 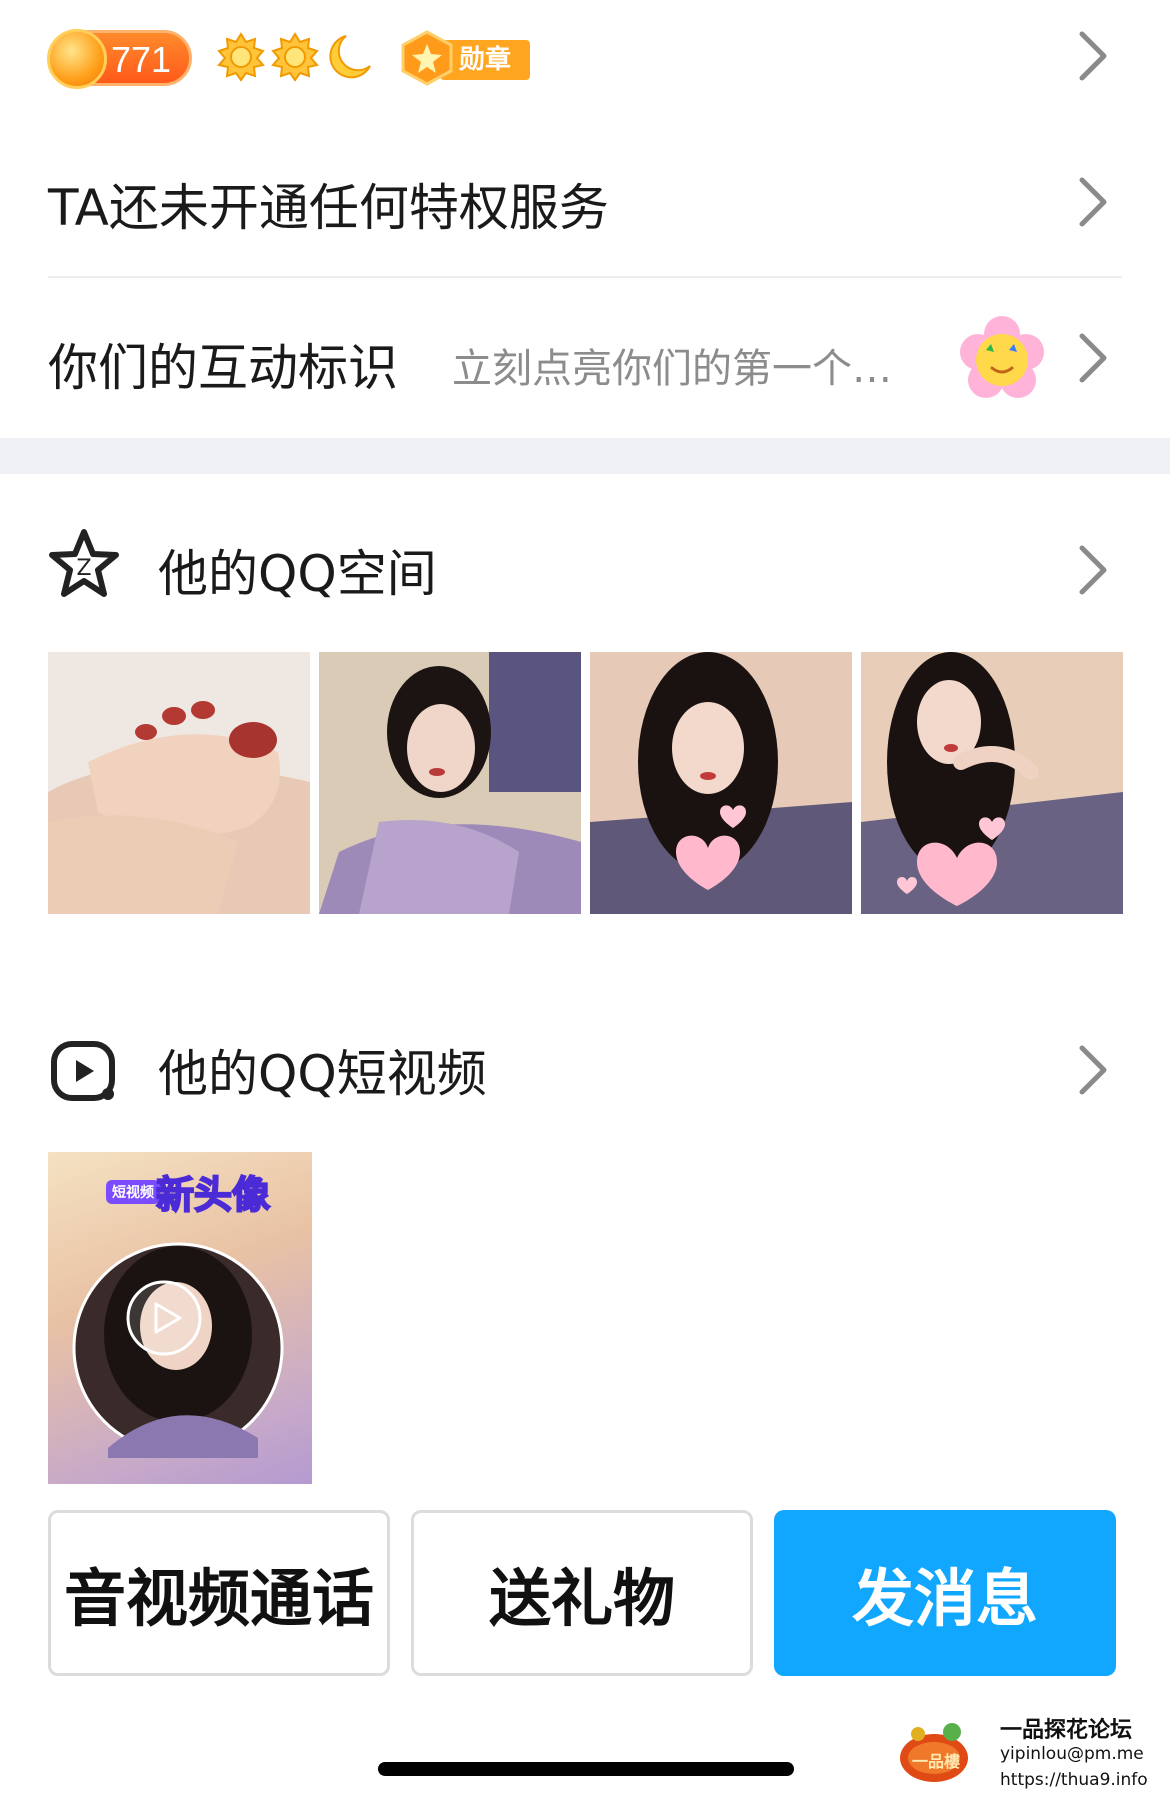 What do you see at coordinates (585, 68) in the screenshot?
I see `status-badges-row: 771 勋章` at bounding box center [585, 68].